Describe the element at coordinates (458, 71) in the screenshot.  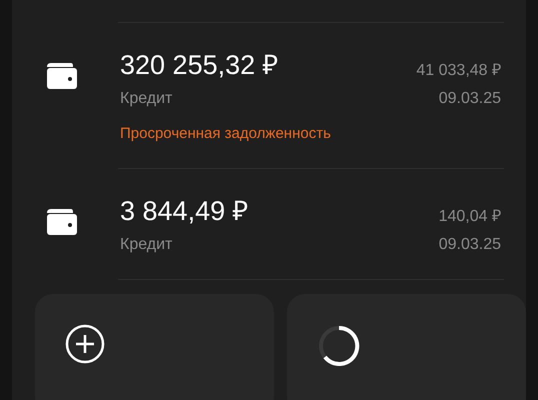
I see `payment-amount: 41 033,48 ₽` at that location.